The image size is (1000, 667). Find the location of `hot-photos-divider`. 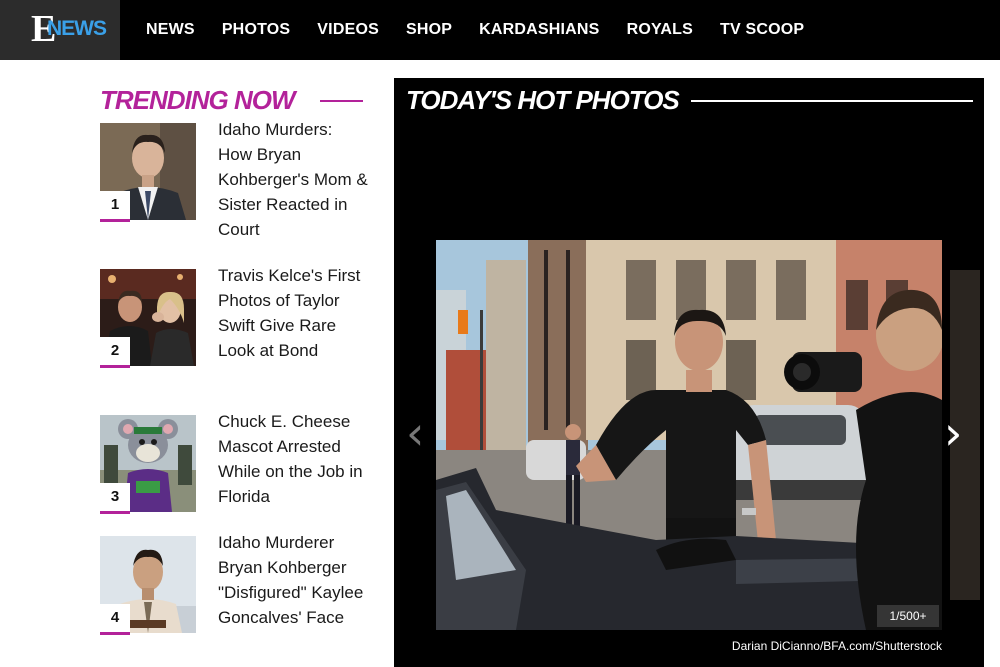

hot-photos-divider is located at coordinates (832, 101).